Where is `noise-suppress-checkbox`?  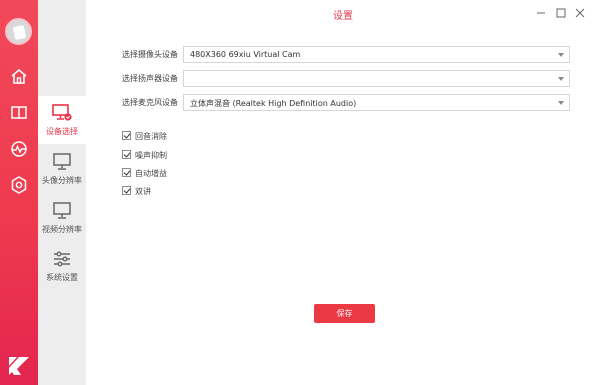
noise-suppress-checkbox is located at coordinates (126, 154).